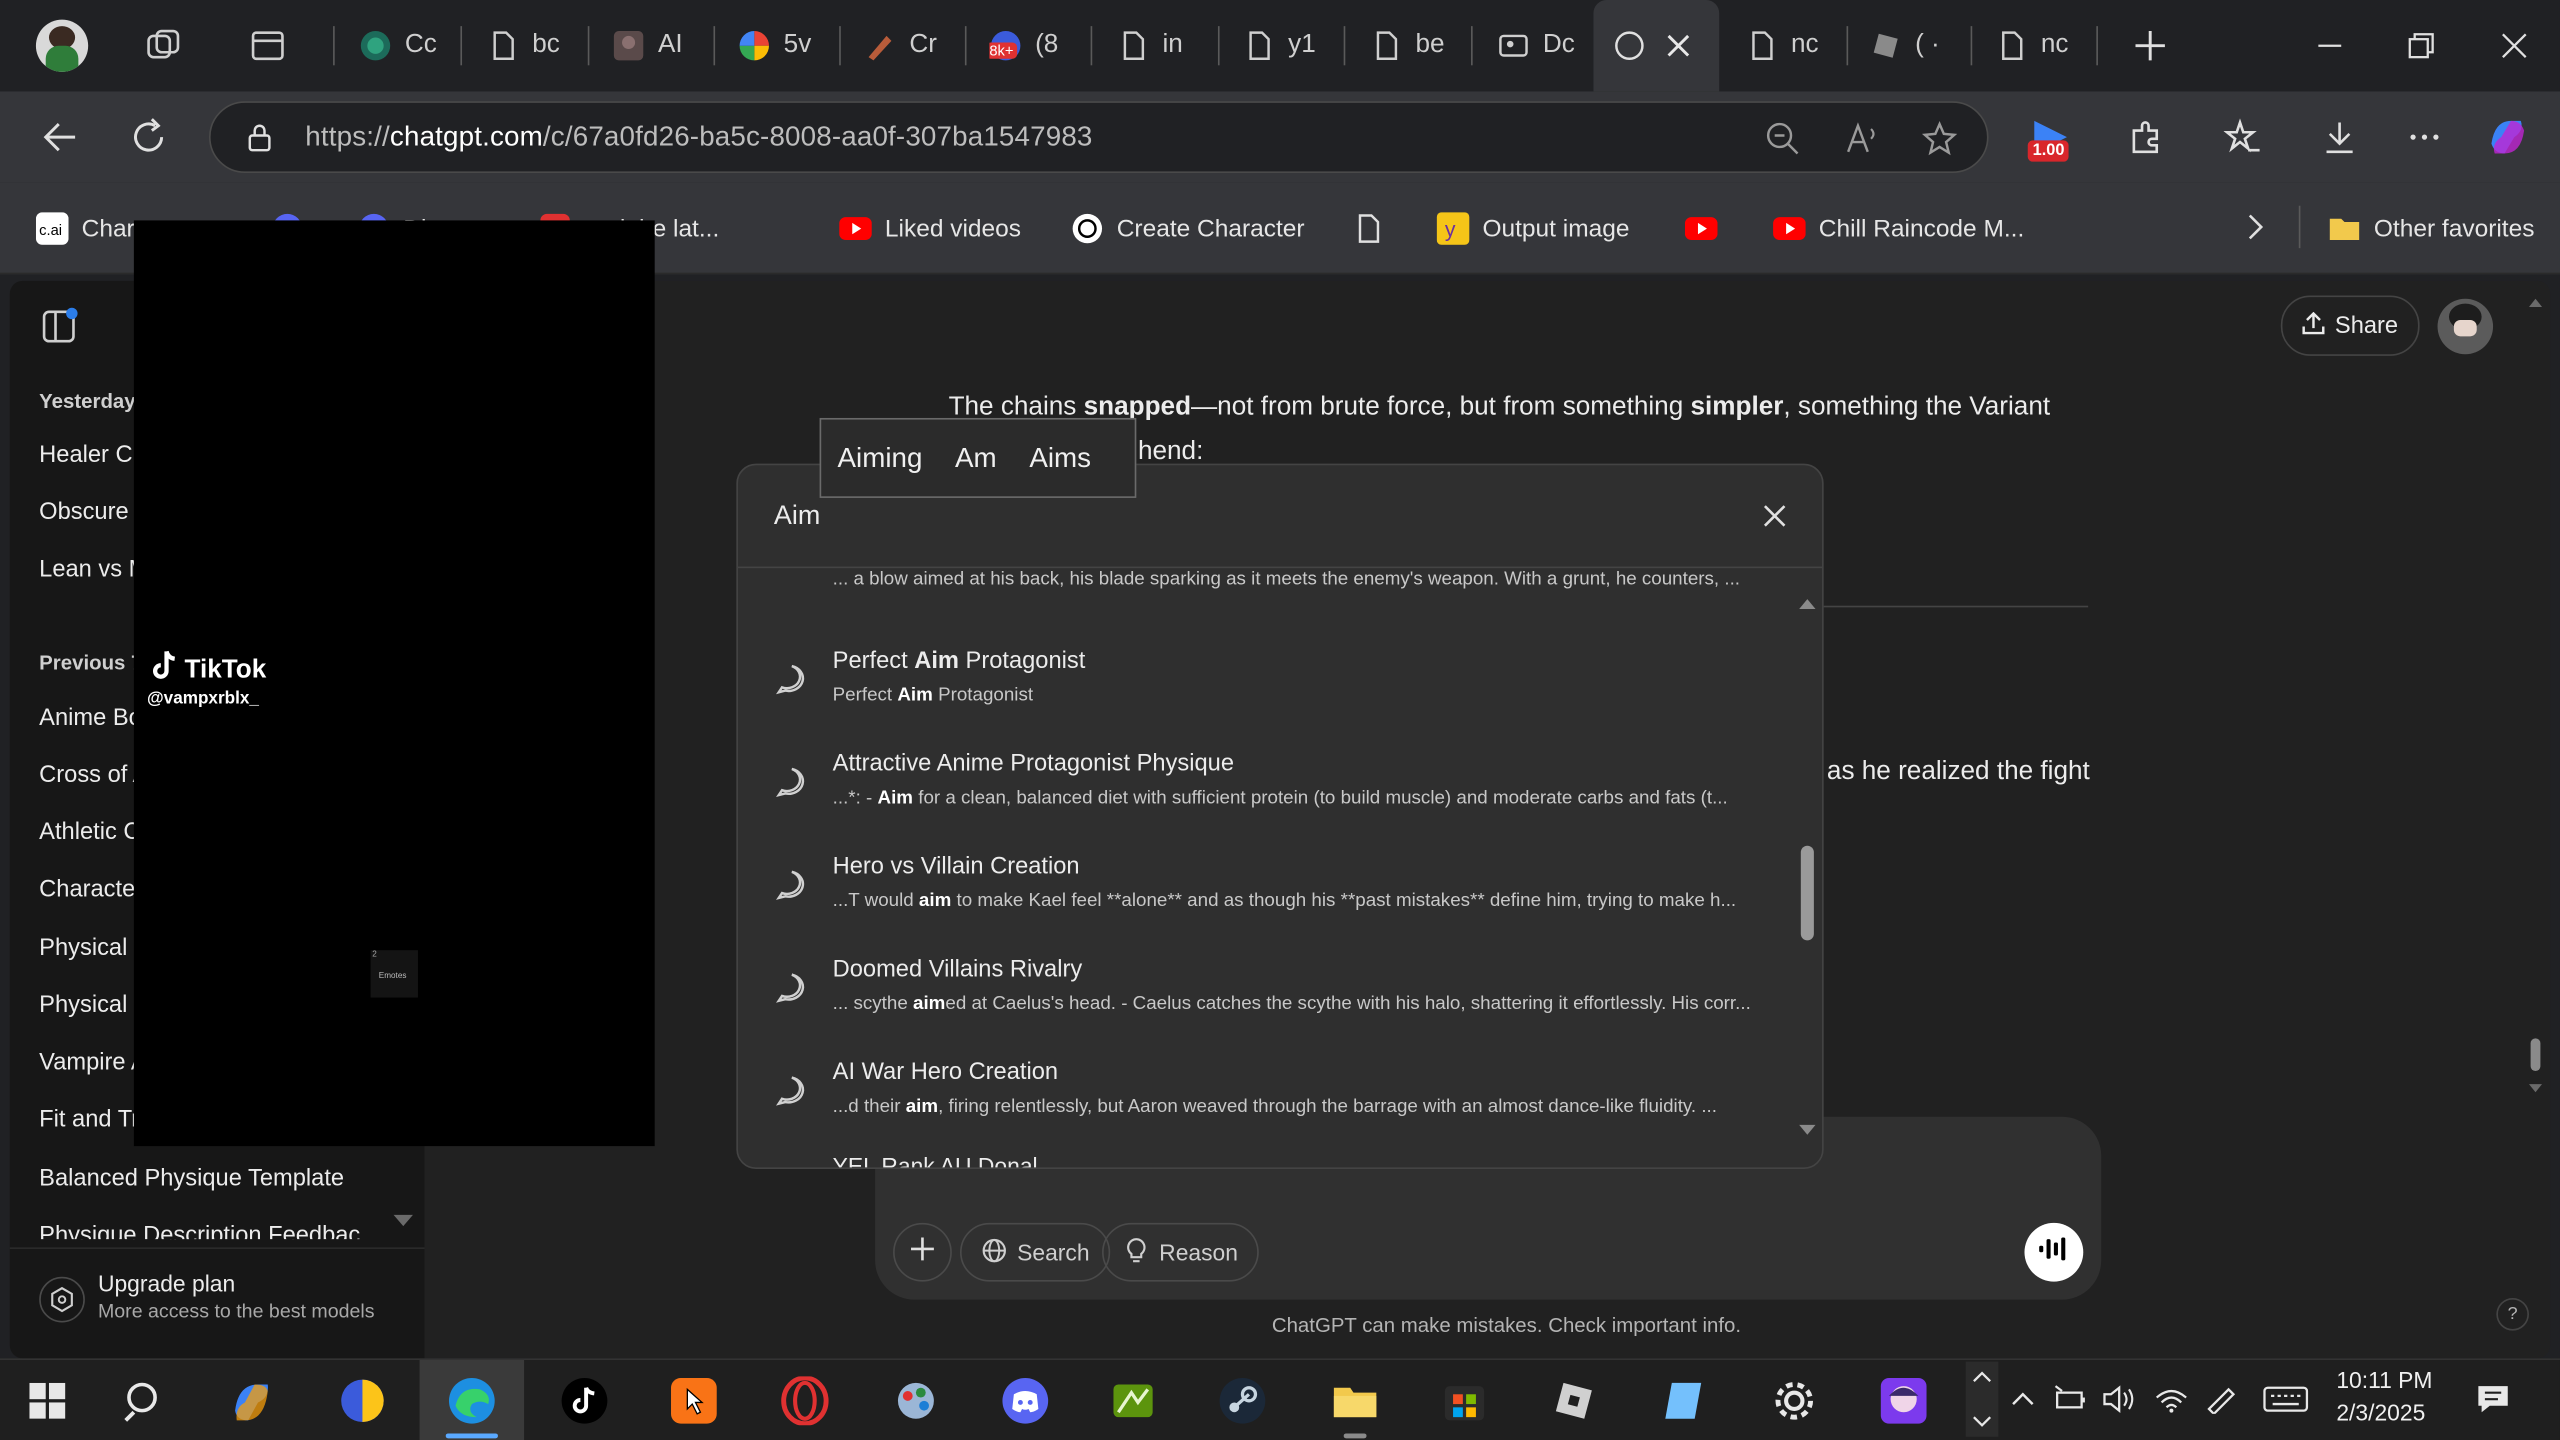 Image resolution: width=2560 pixels, height=1440 pixels. What do you see at coordinates (1060, 458) in the screenshot?
I see `suggestion-aims: Aims` at bounding box center [1060, 458].